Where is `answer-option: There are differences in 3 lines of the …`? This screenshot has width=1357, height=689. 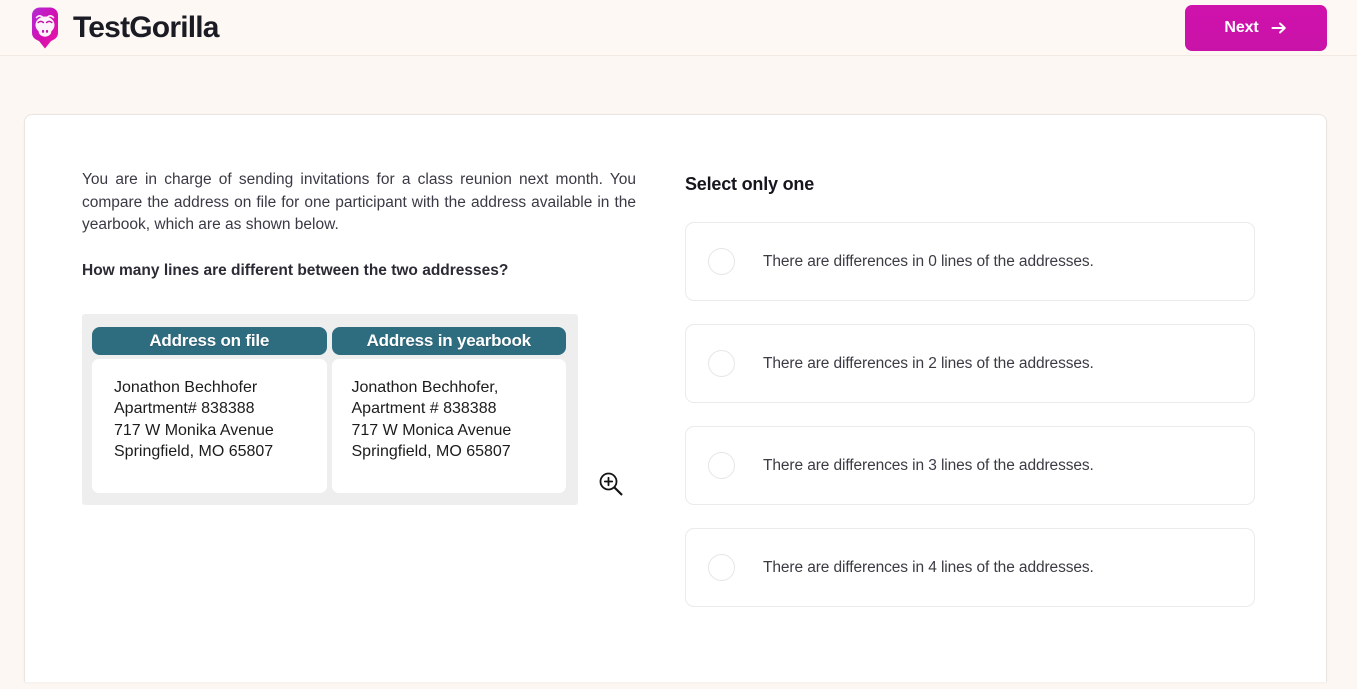
answer-option: There are differences in 3 lines of the … is located at coordinates (970, 465).